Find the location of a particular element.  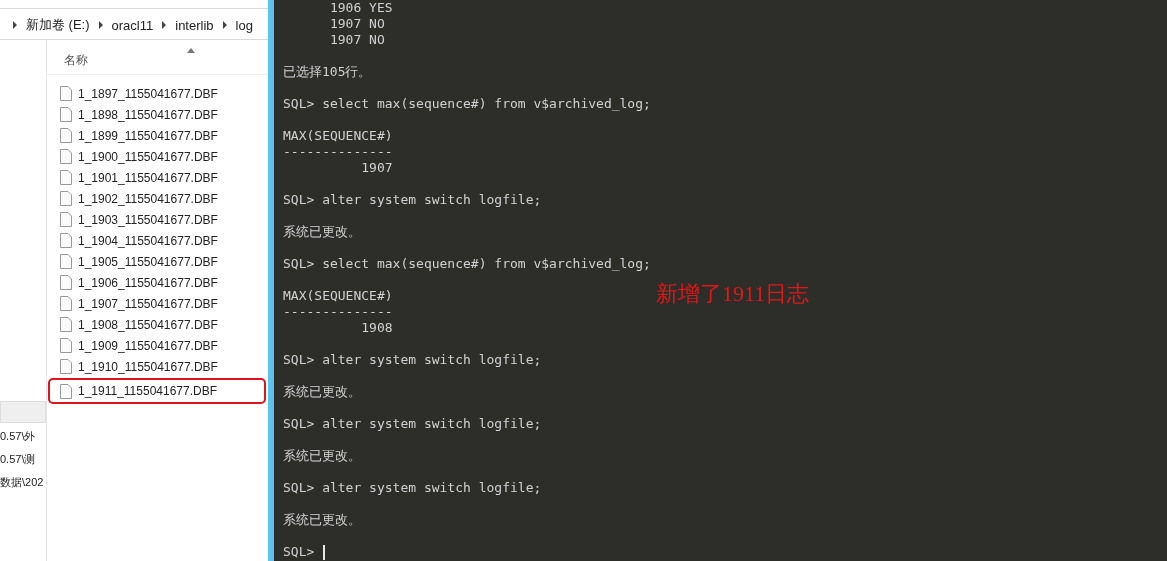

file-row: 1_1908_1155041677.DBF is located at coordinates (157, 324).